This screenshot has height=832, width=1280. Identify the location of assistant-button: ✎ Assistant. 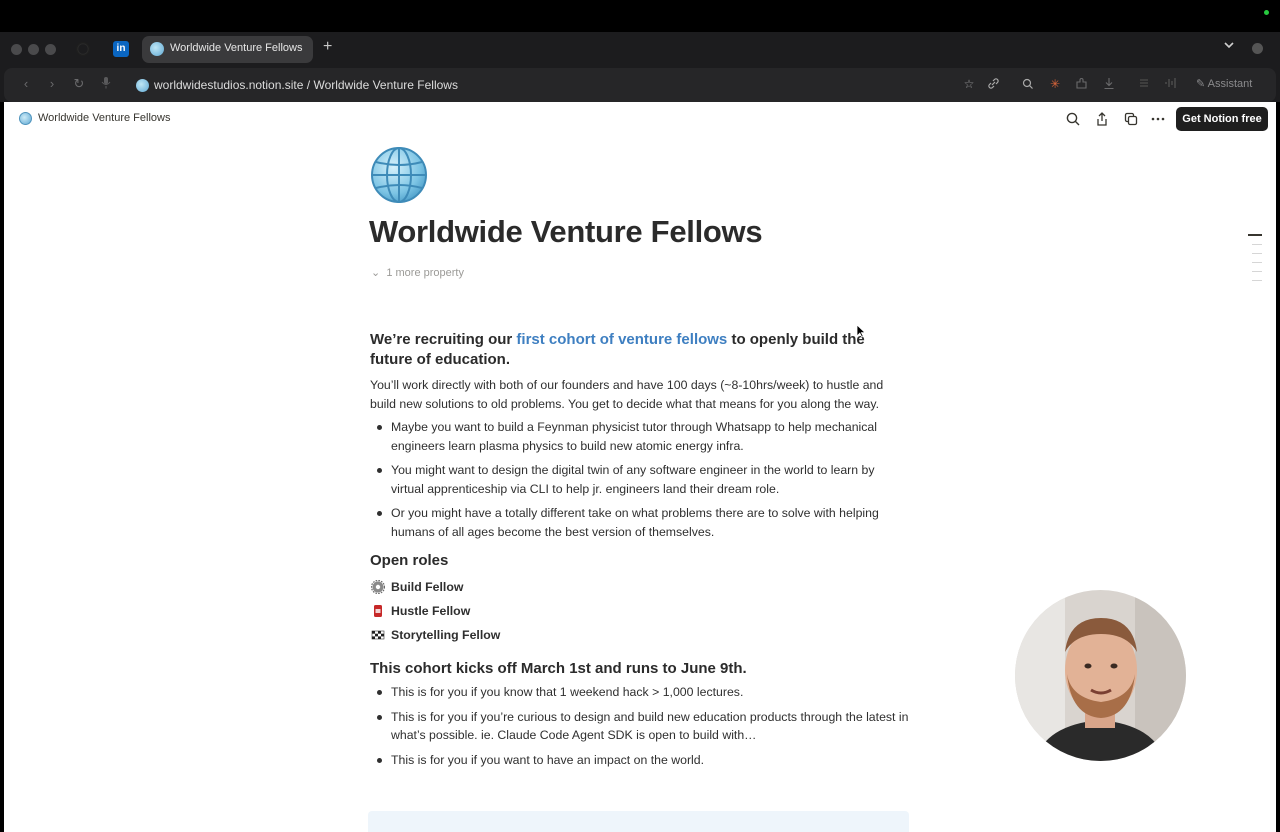
(1224, 83).